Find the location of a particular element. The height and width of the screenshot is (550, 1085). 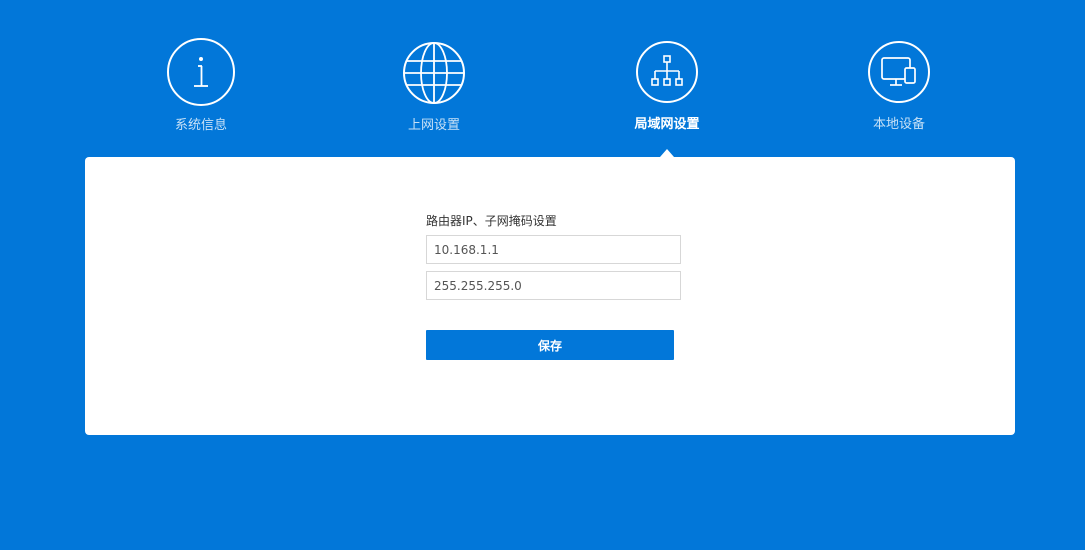

network-tree-icon is located at coordinates (667, 72).